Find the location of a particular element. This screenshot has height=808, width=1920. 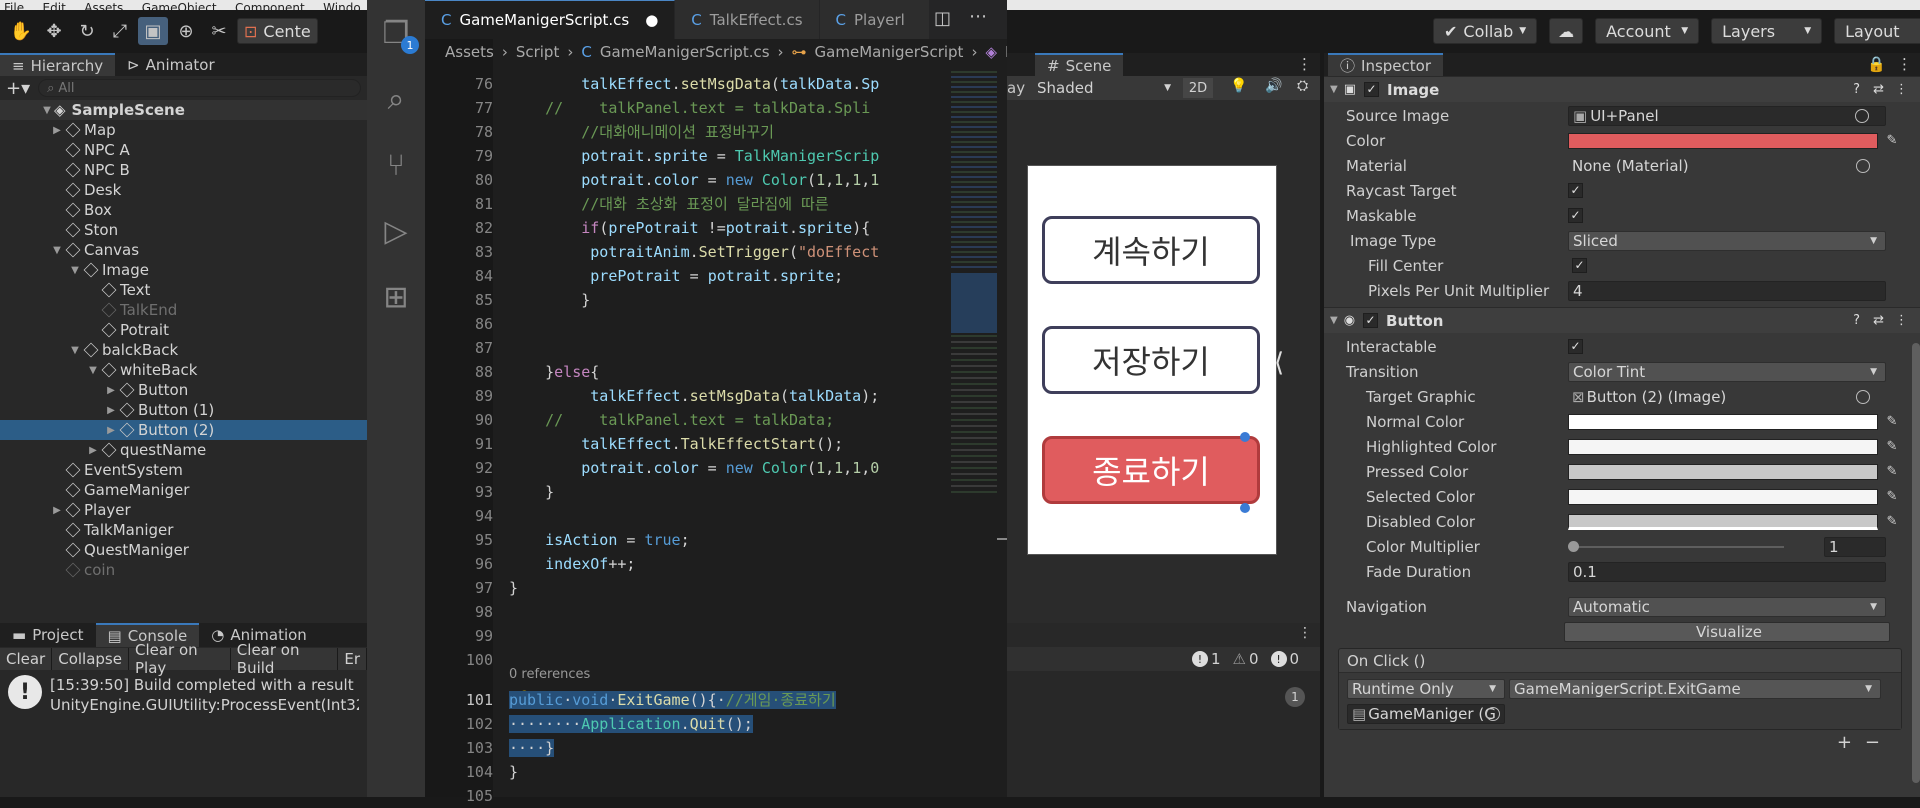

raycast-checkbox: ✓ is located at coordinates (1575, 190).